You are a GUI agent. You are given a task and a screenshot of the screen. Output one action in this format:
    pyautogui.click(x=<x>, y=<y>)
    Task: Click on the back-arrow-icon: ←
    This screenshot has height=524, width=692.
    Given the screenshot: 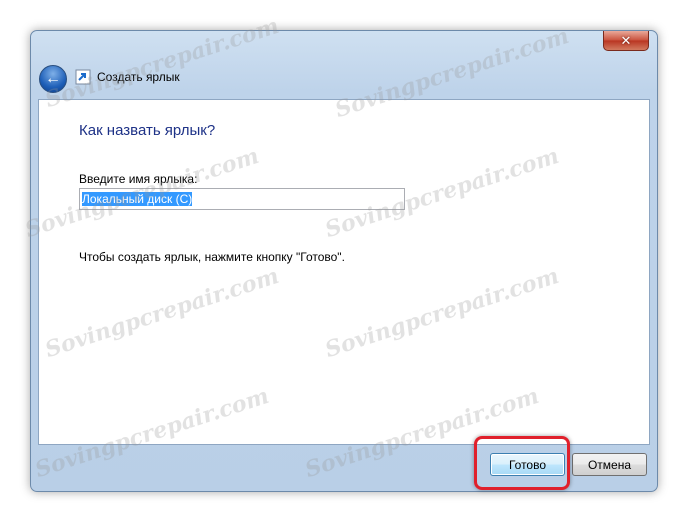 What is the action you would take?
    pyautogui.click(x=53, y=78)
    